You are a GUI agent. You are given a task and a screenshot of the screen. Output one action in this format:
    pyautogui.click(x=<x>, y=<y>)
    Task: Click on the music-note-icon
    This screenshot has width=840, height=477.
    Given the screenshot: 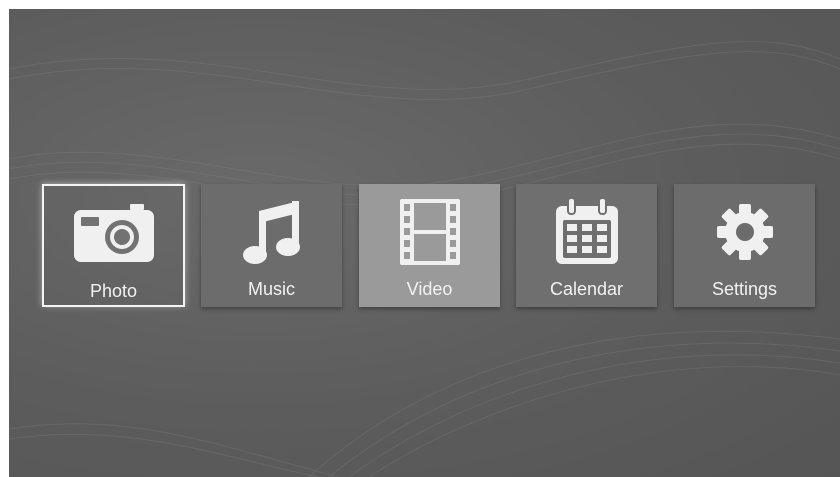 What is the action you would take?
    pyautogui.click(x=271, y=232)
    